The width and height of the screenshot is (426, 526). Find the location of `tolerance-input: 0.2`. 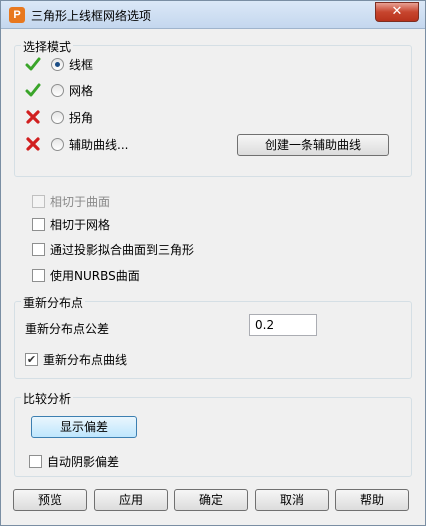

tolerance-input: 0.2 is located at coordinates (283, 325).